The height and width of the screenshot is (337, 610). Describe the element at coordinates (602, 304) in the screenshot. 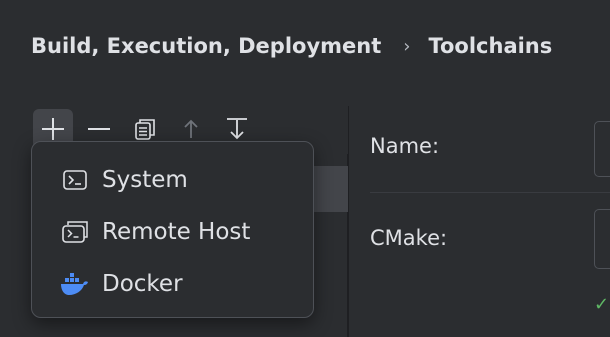

I see `cmake-status-check-icon: ✓` at that location.